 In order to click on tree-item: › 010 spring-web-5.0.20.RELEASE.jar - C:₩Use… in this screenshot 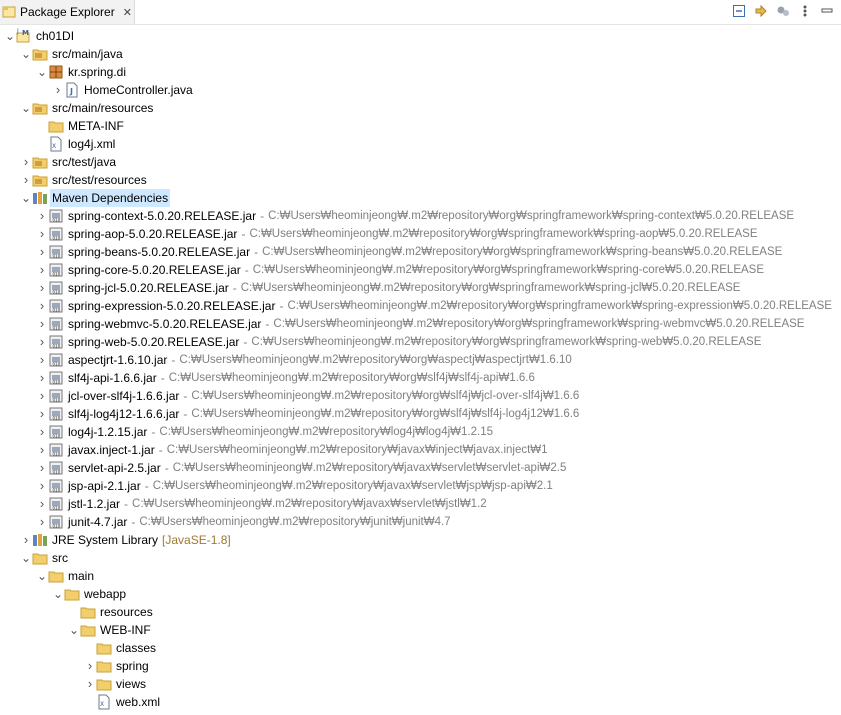, I will do `click(420, 342)`.